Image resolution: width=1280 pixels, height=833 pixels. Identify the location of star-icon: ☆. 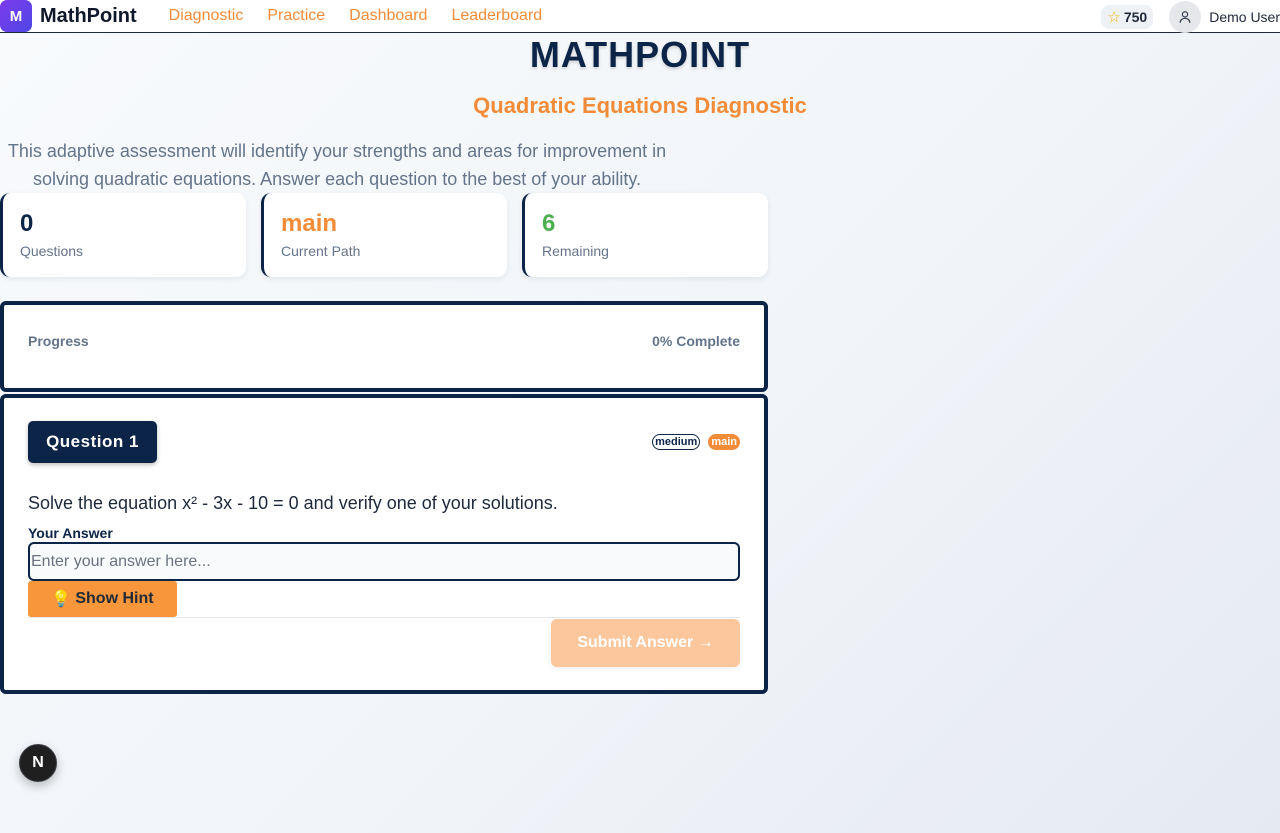
(1114, 17).